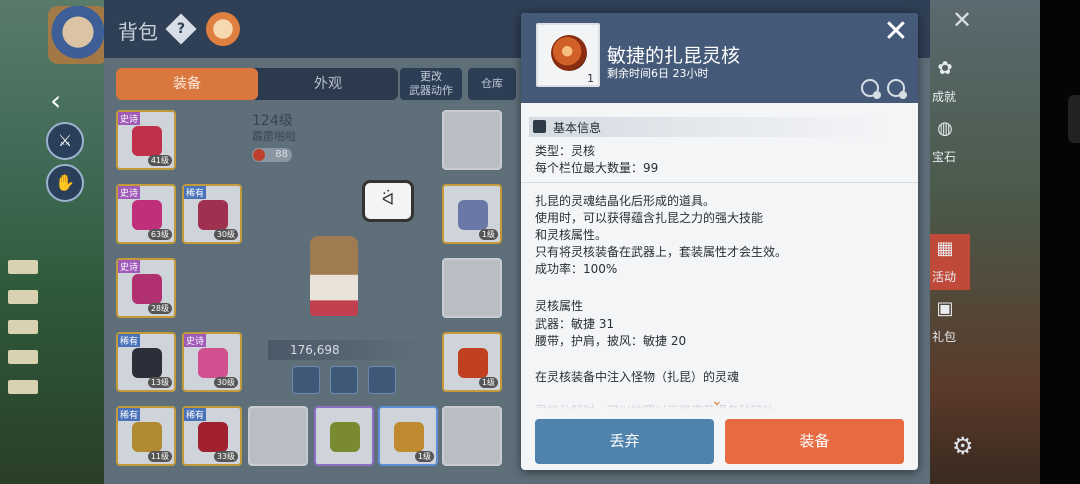 The image size is (1080, 484). What do you see at coordinates (571, 235) in the screenshot?
I see `description-line: 和灵核属性。` at bounding box center [571, 235].